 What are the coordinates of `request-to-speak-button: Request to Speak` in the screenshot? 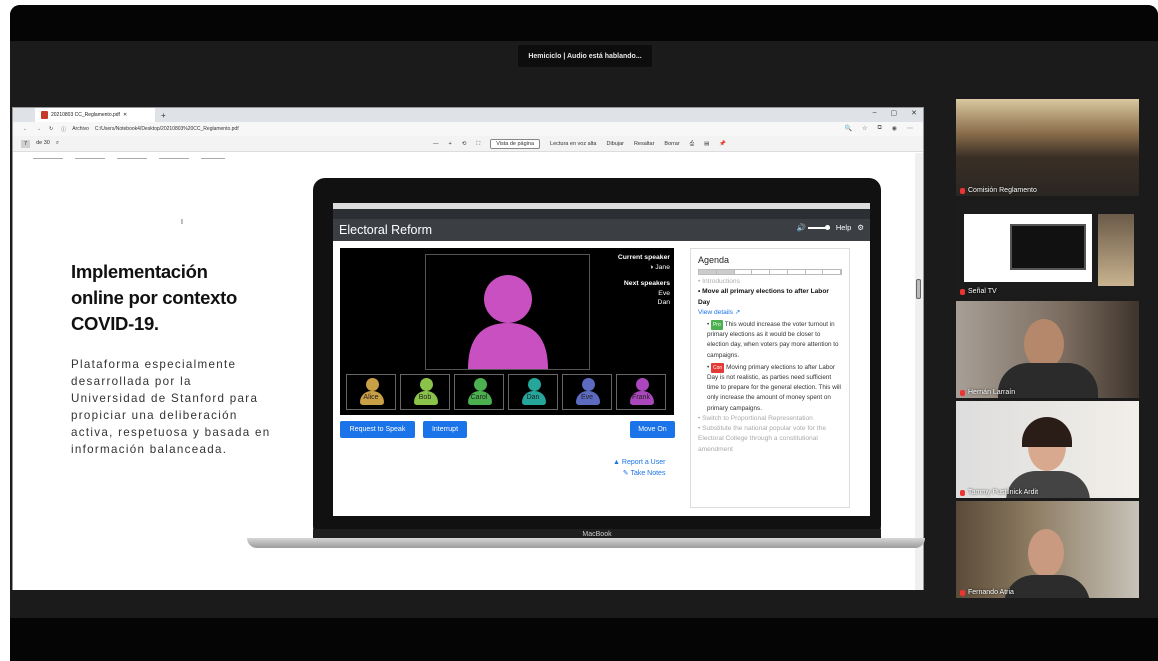 It's located at (377, 429).